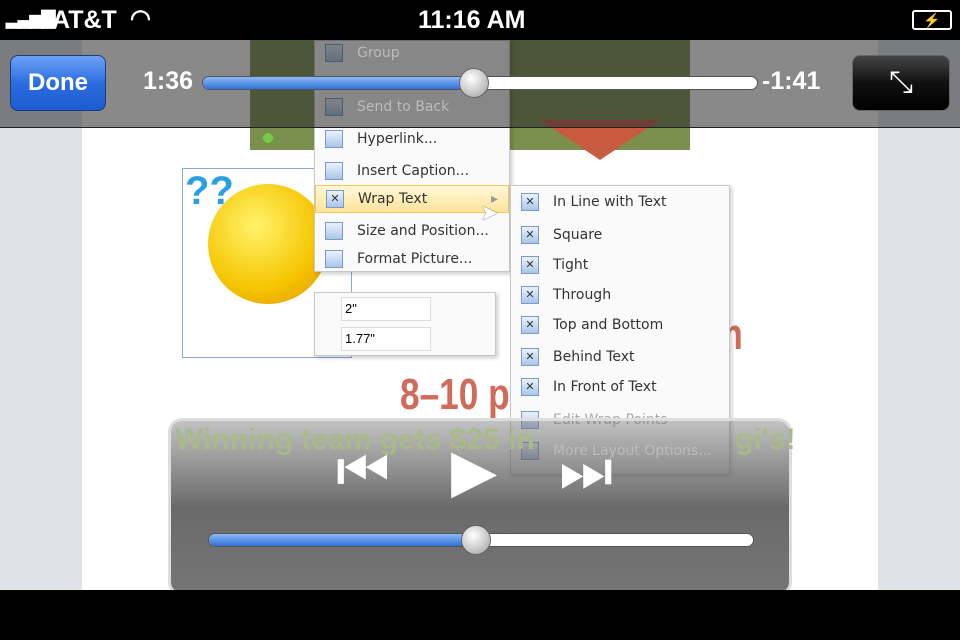  I want to click on battery-charging-icon: ⚡, so click(932, 20).